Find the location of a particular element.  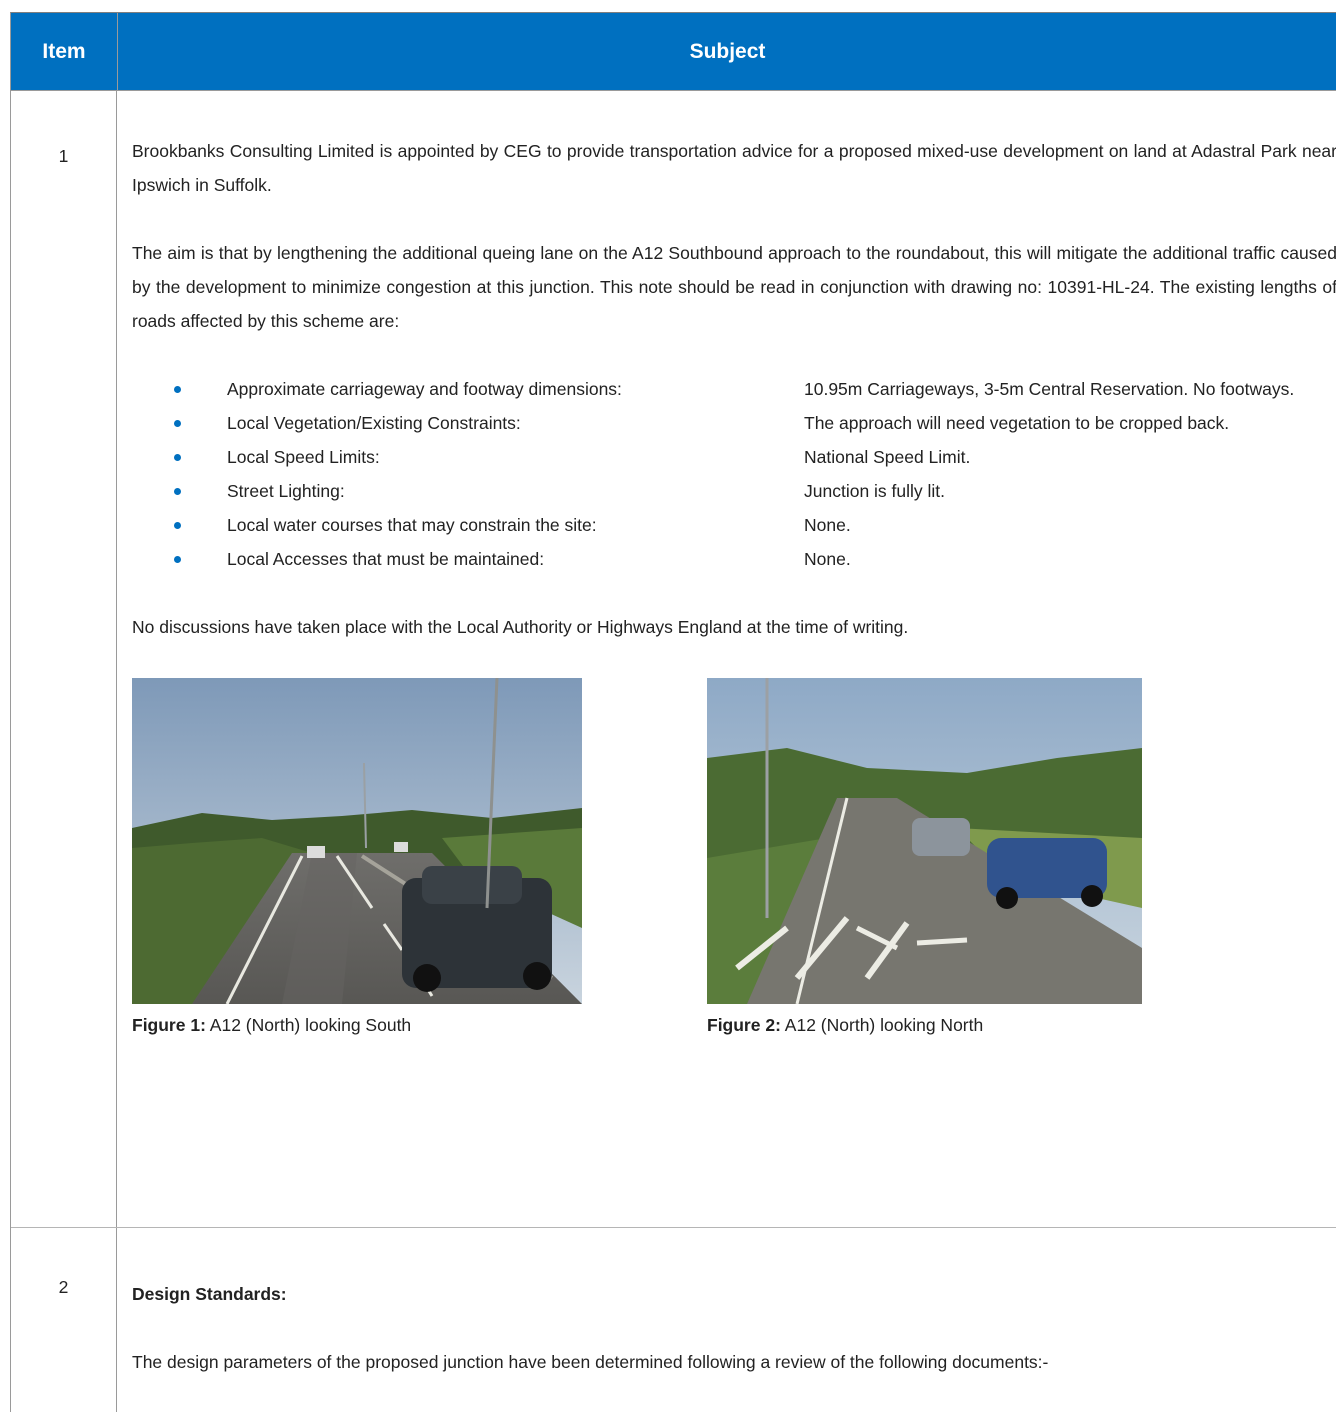

road-photo-north is located at coordinates (924, 841).